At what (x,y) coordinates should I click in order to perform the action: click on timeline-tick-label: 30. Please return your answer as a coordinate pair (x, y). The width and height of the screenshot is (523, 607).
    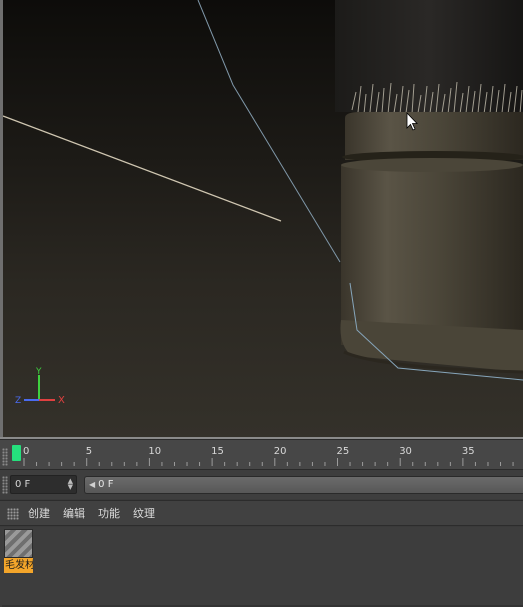
    Looking at the image, I should click on (405, 451).